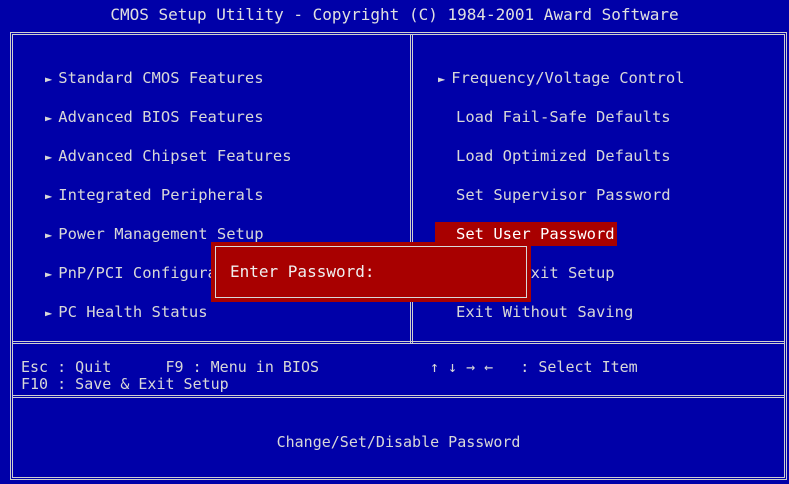  I want to click on key-hint-save-exit: F10 : Save & Exit Setup, so click(125, 384).